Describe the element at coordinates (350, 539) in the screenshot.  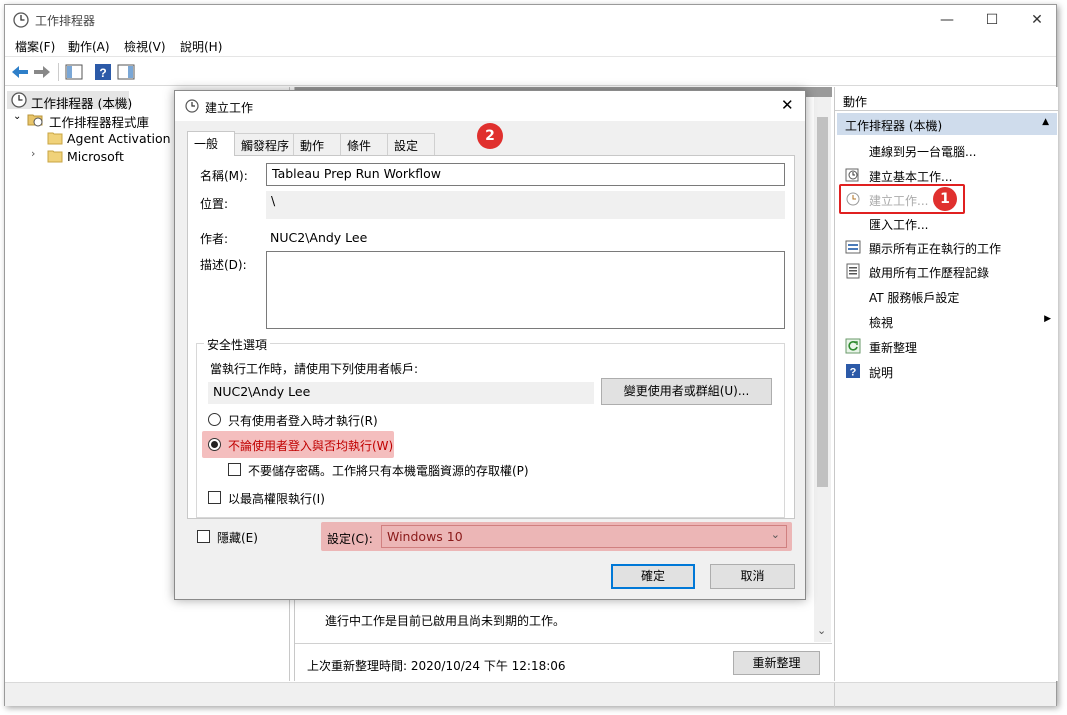
I see `configure-label: 設定(C):` at that location.